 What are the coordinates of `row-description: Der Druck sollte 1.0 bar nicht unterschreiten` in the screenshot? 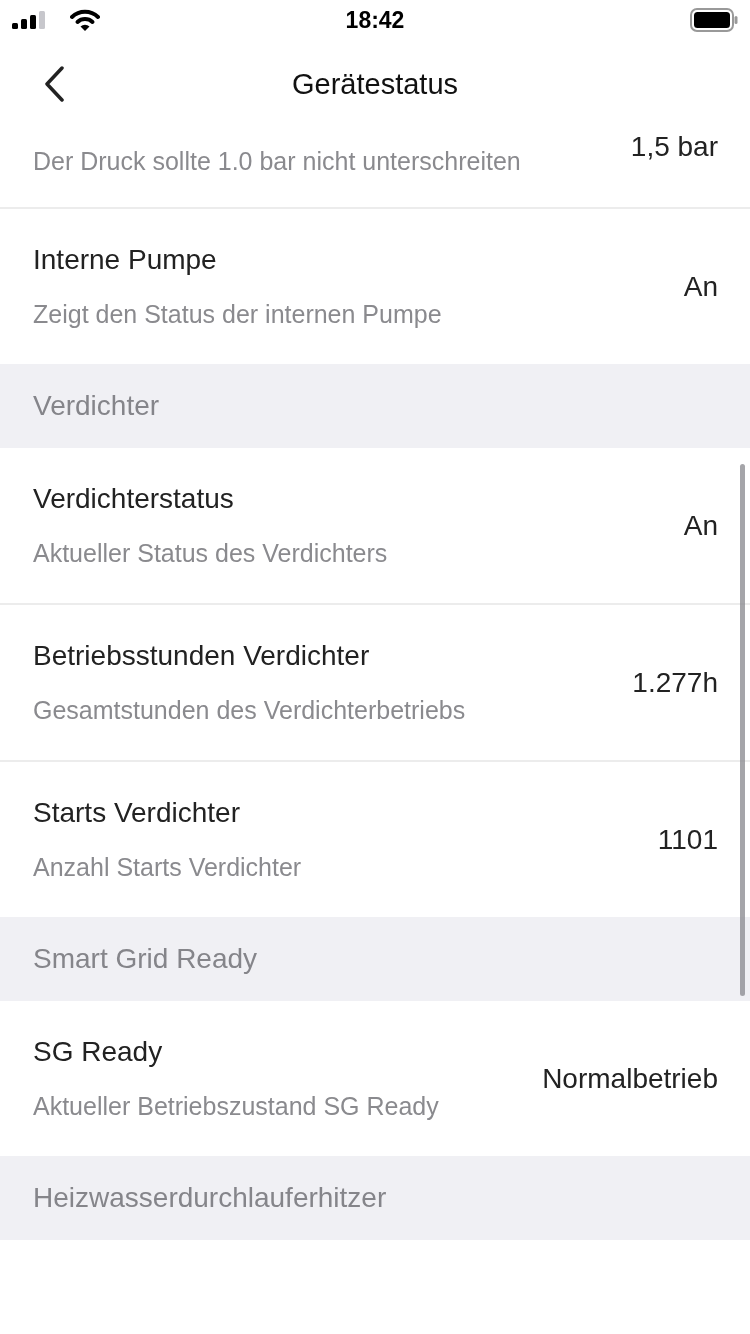 It's located at (277, 161).